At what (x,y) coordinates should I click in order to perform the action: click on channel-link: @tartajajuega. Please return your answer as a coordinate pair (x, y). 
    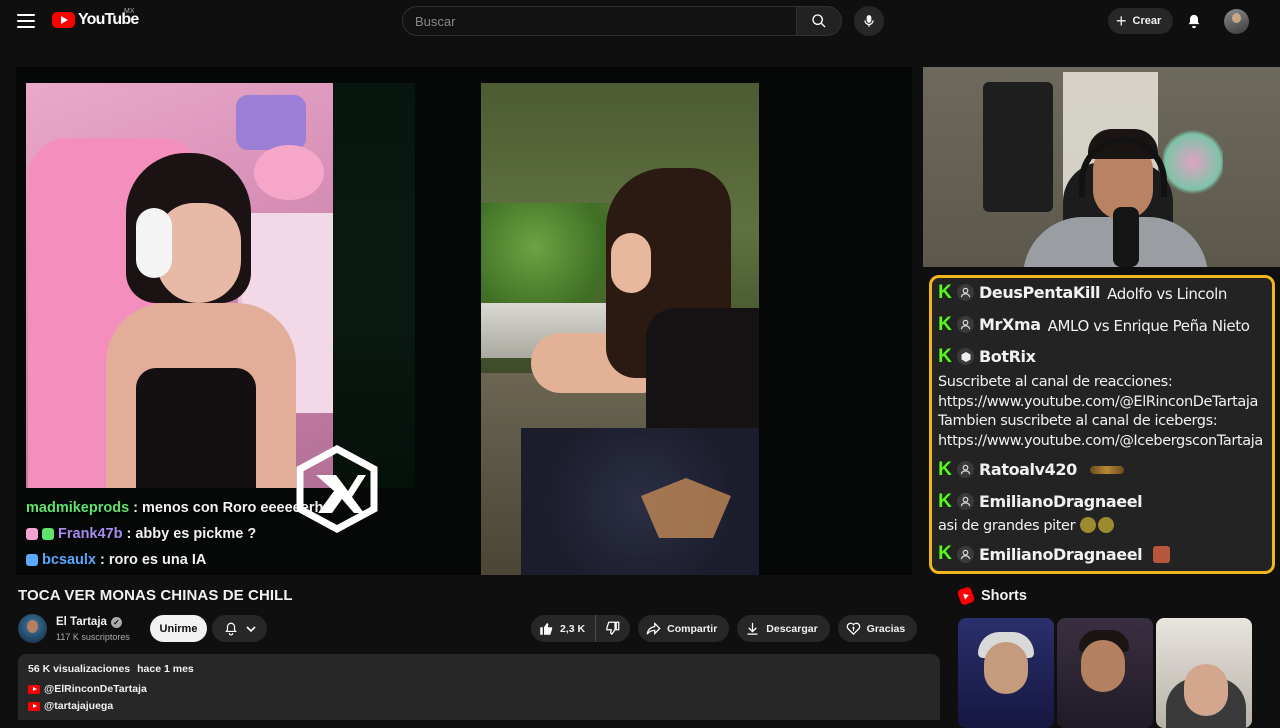
    Looking at the image, I should click on (479, 706).